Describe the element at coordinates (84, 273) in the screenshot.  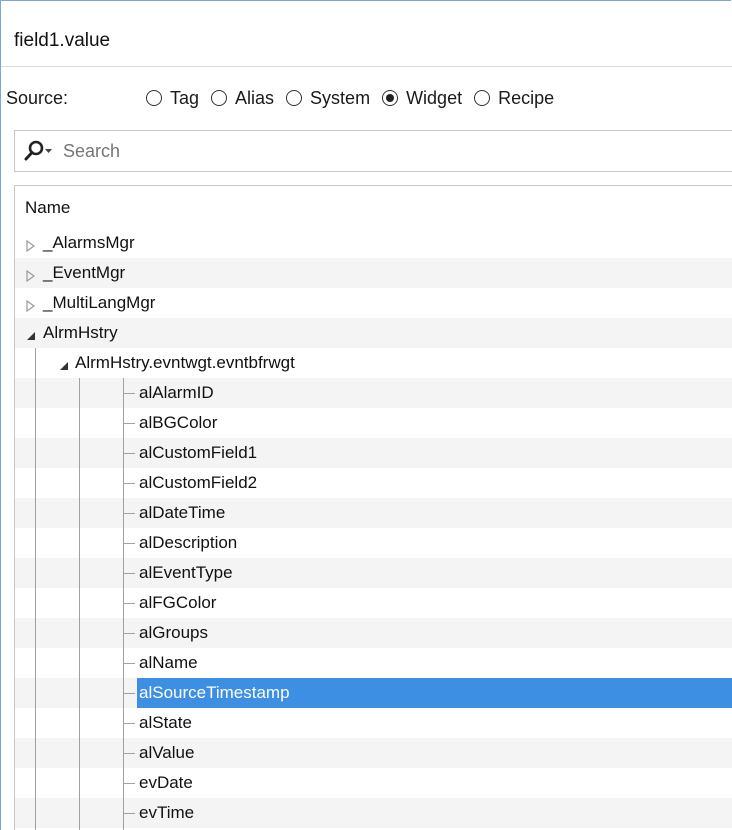
I see `tree-item-label: _EventMgr` at that location.